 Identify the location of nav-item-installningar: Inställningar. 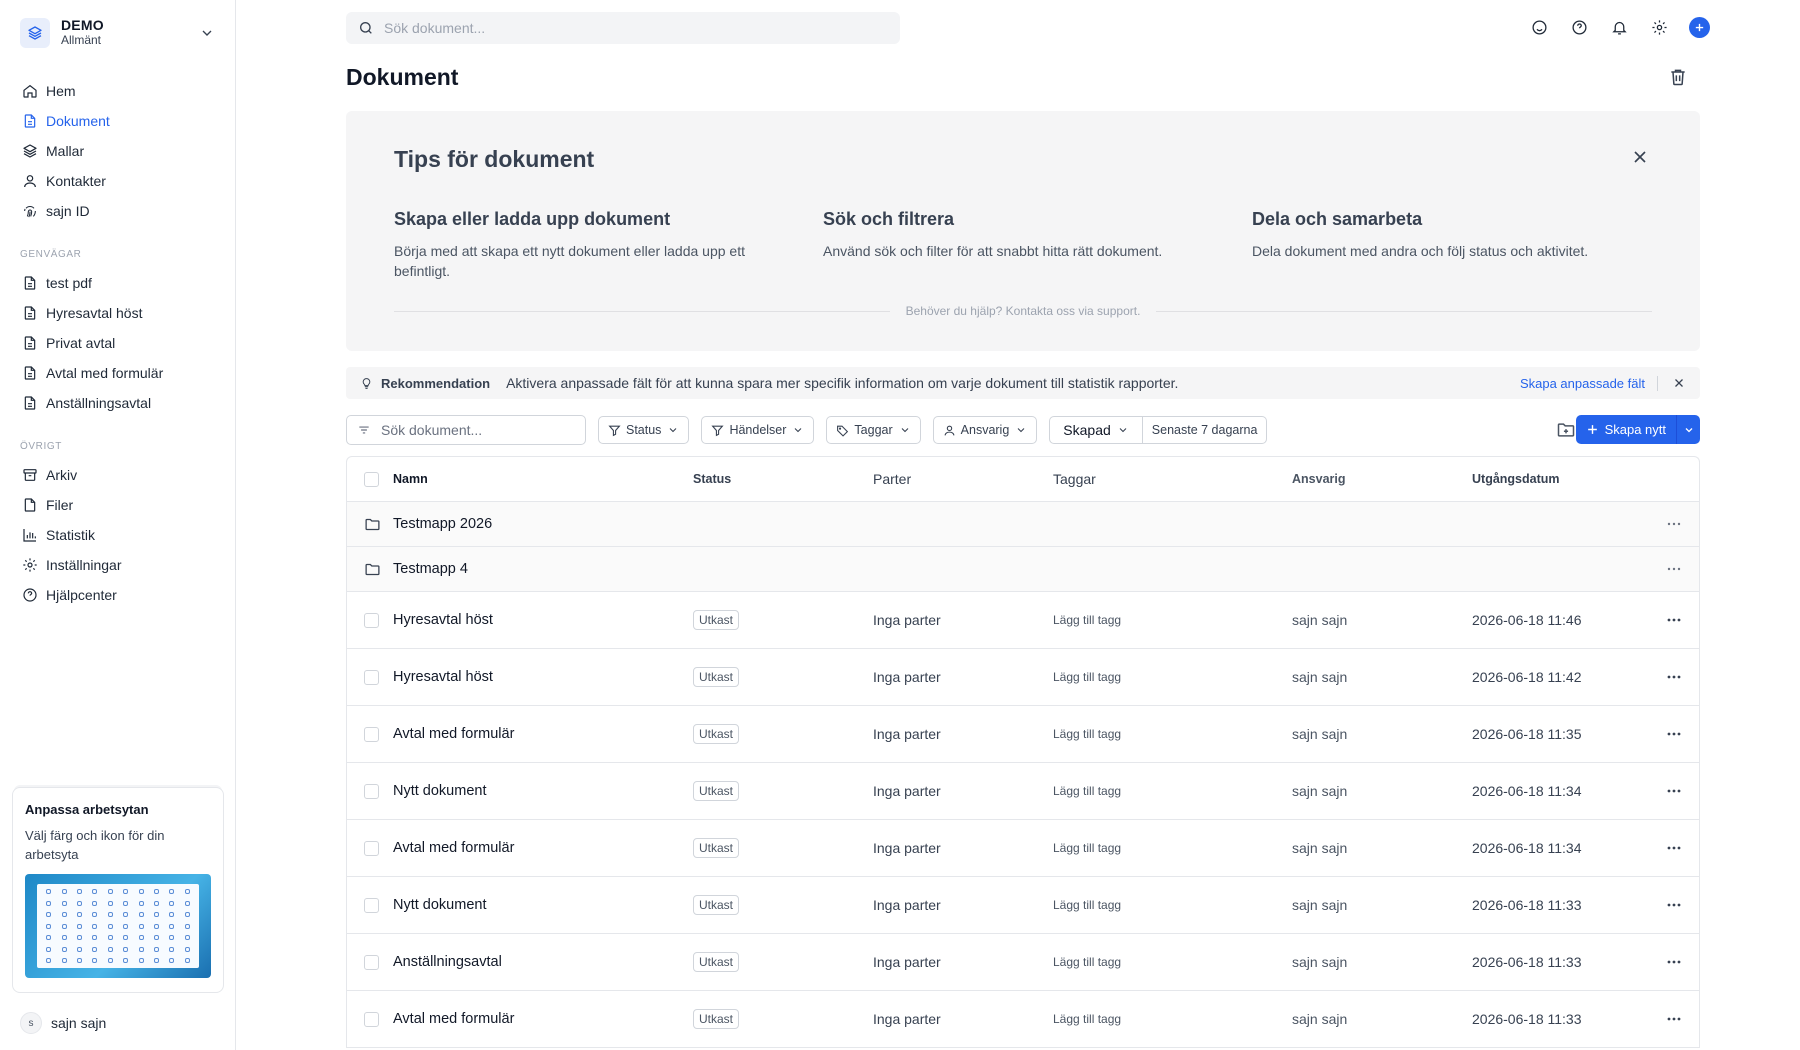
(117, 565).